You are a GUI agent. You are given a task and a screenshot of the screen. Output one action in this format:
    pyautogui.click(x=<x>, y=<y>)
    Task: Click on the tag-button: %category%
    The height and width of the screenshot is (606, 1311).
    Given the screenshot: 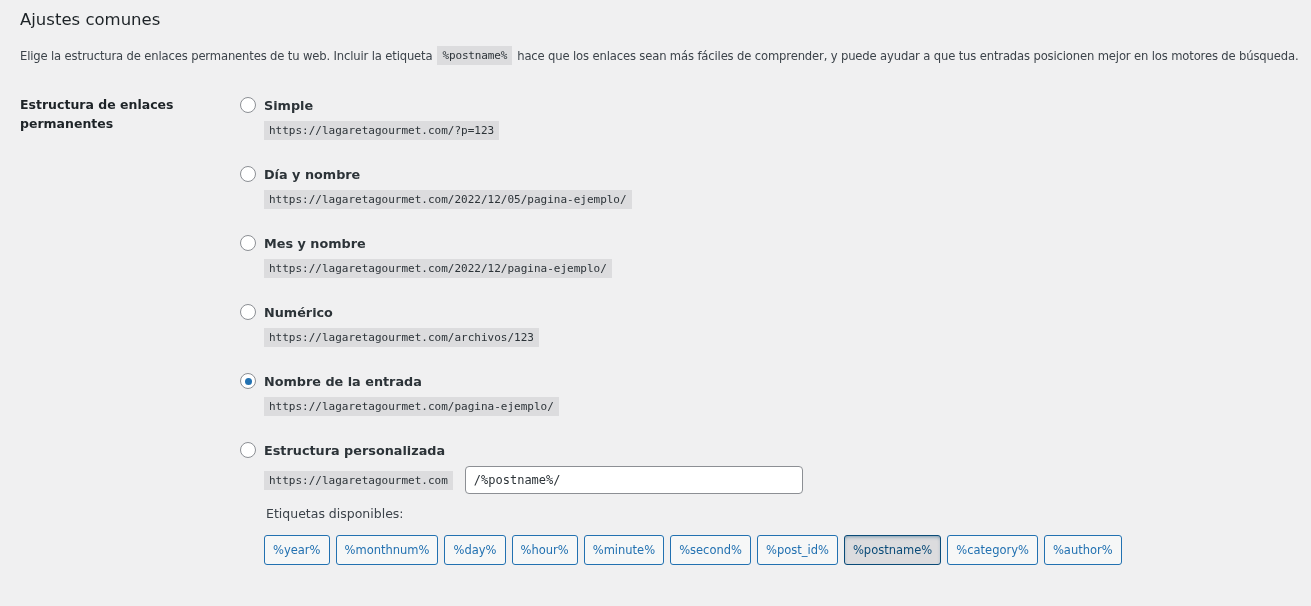 What is the action you would take?
    pyautogui.click(x=992, y=550)
    